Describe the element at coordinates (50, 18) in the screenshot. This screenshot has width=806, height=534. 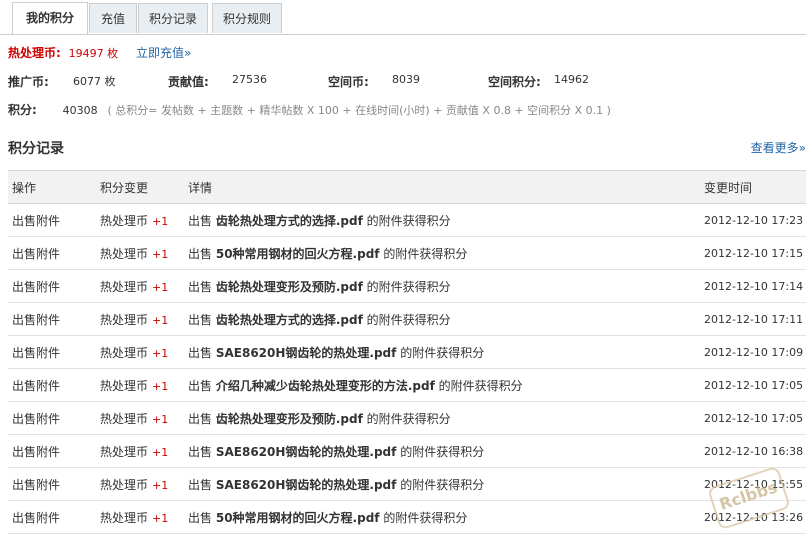
I see `tab-my-points: 我的积分` at that location.